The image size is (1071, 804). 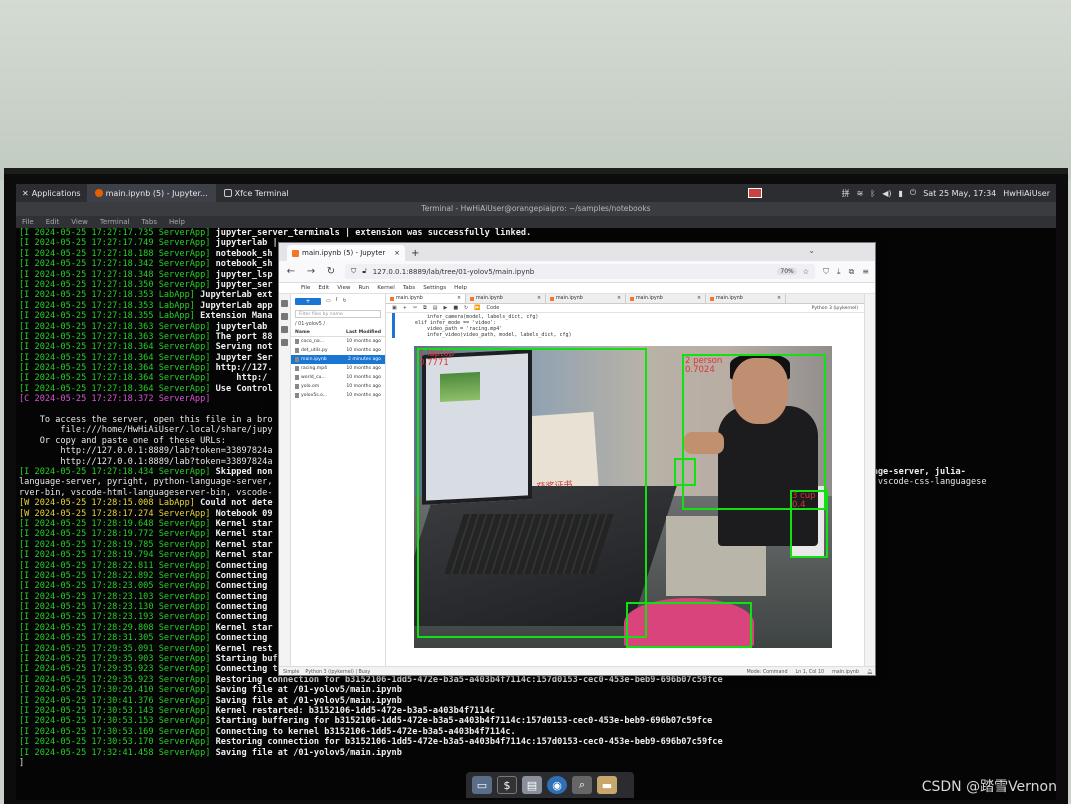 I want to click on terminal-menu-terminal: Terminal, so click(x=115, y=222).